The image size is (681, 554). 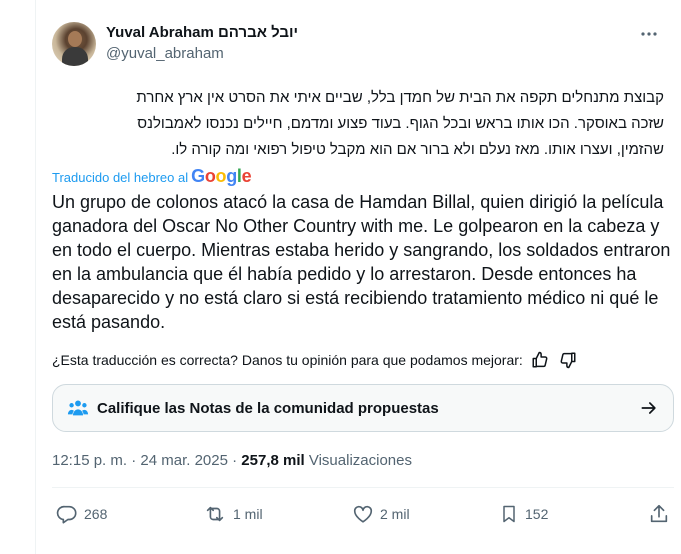 What do you see at coordinates (120, 177) in the screenshot?
I see `translated-from-label: Traducido del hebreo al` at bounding box center [120, 177].